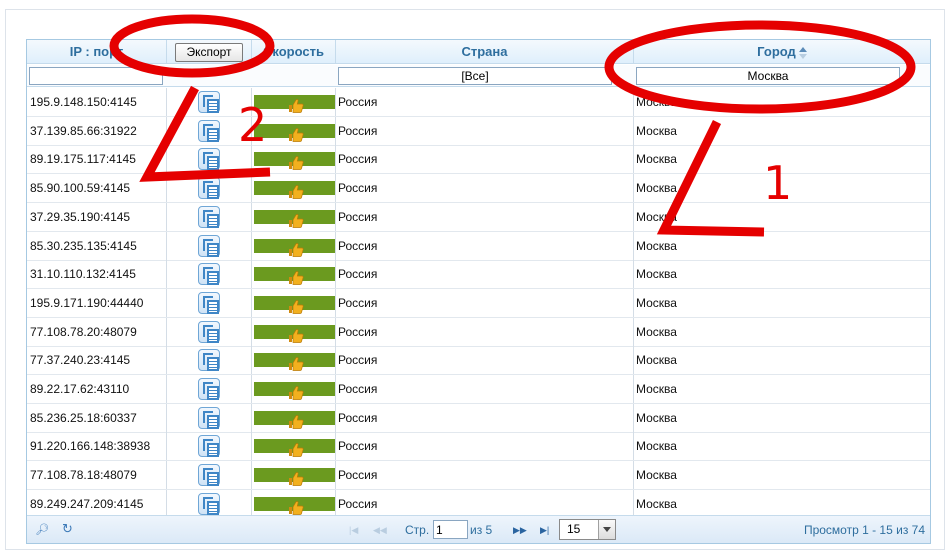 This screenshot has height=554, width=950. Describe the element at coordinates (478, 131) in the screenshot. I see `table-row: 37.139.85.66:31922 Россия Москва` at that location.